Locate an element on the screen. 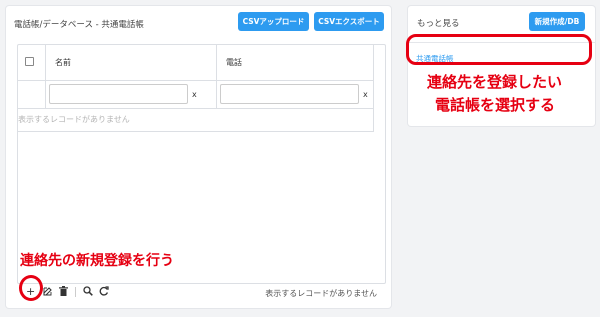  filter-spacer is located at coordinates (32, 94).